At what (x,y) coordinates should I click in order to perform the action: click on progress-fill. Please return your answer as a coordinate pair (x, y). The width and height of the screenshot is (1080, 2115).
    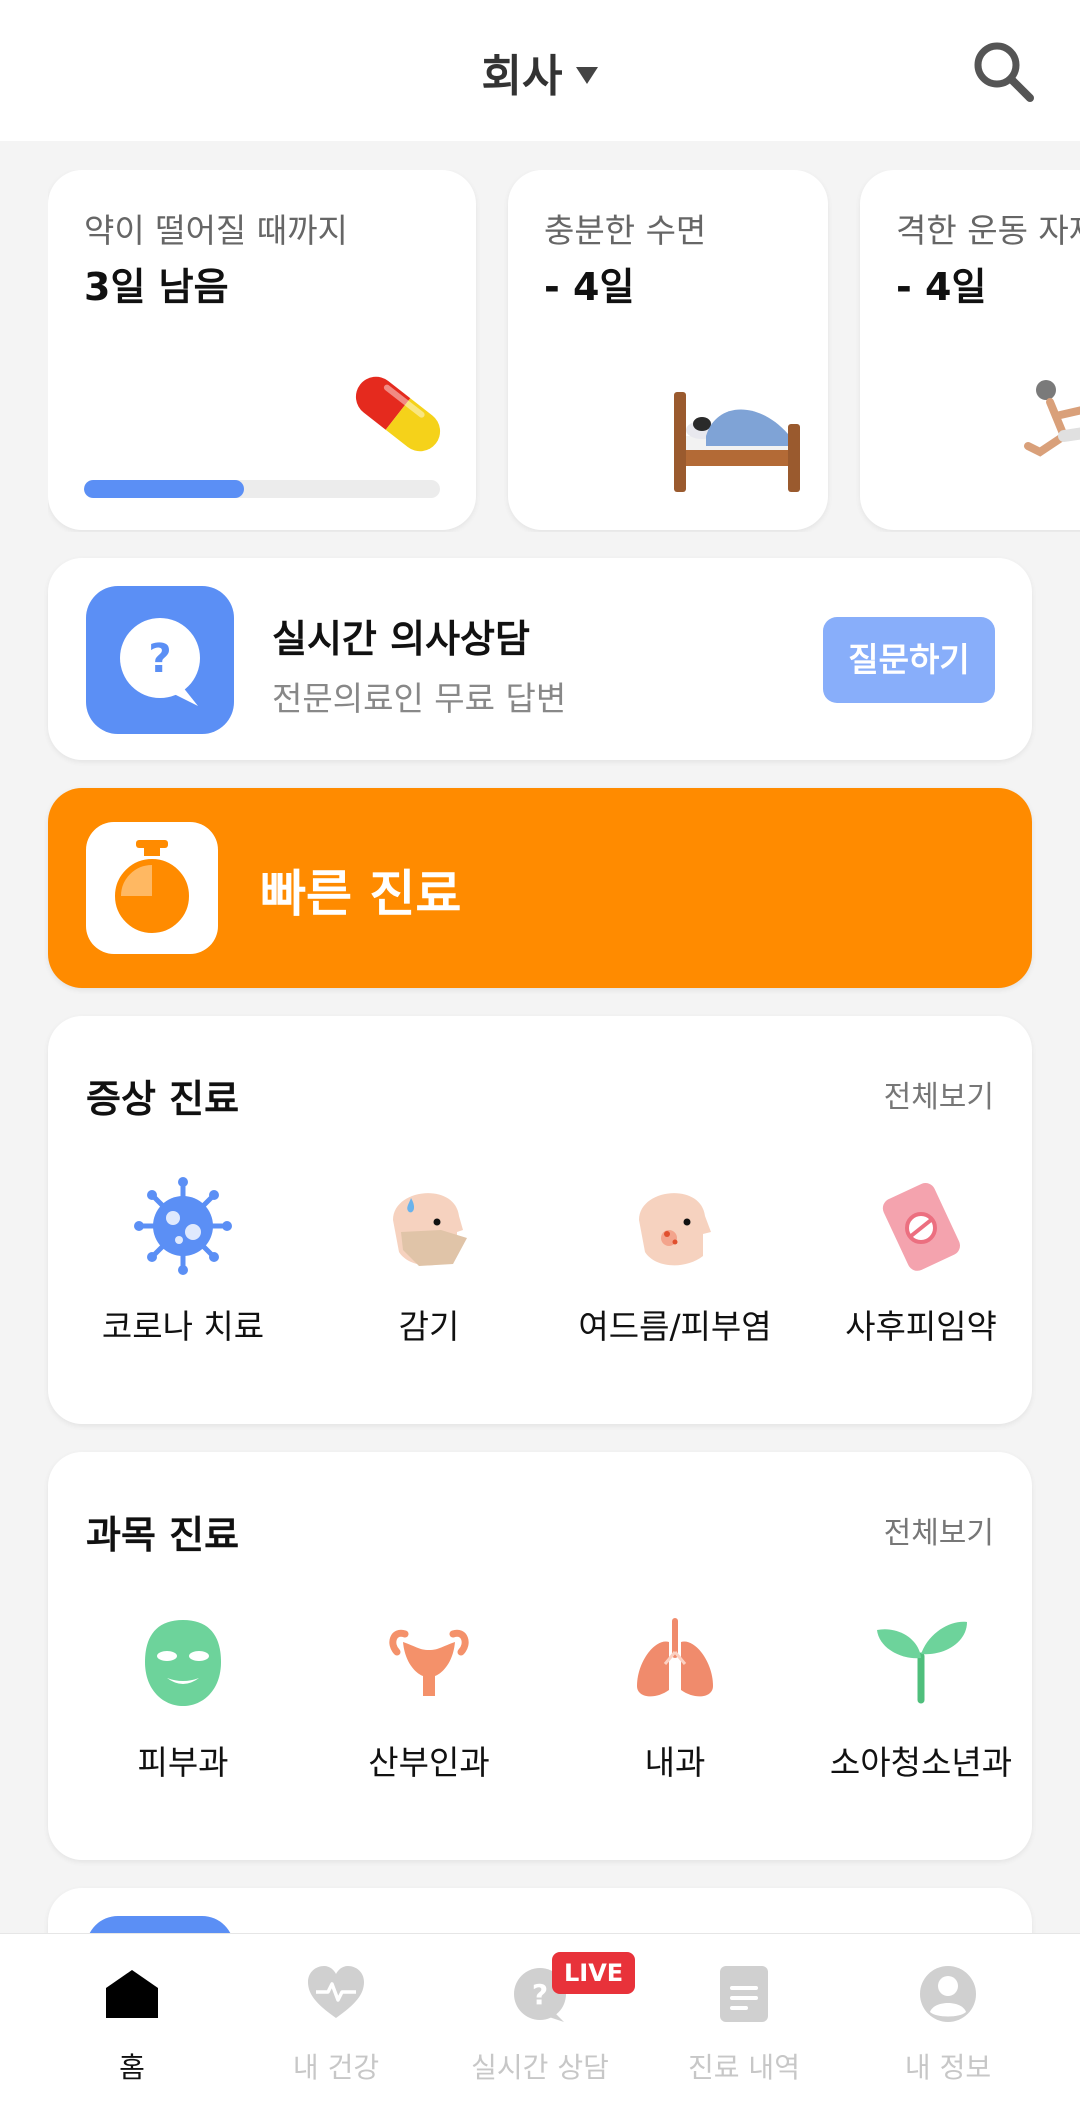
    Looking at the image, I should click on (164, 489).